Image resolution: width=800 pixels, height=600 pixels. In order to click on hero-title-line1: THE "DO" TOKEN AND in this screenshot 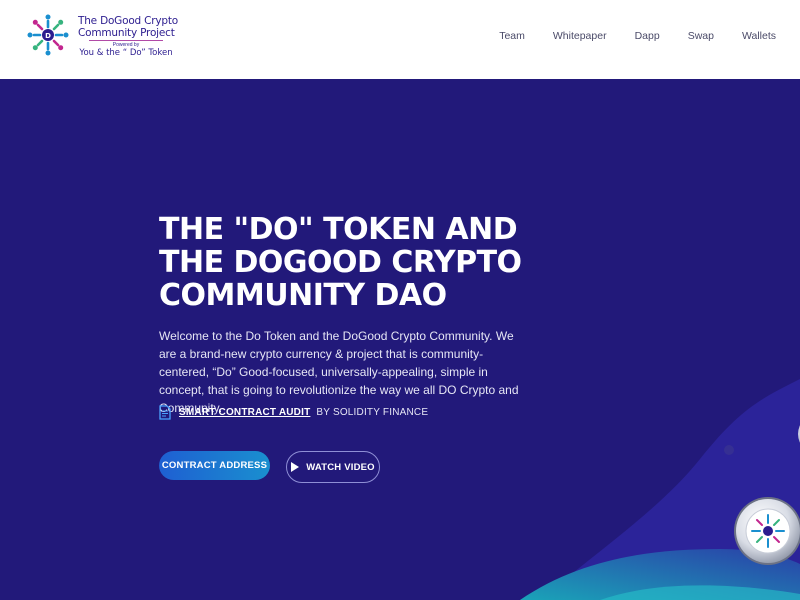, I will do `click(338, 229)`.